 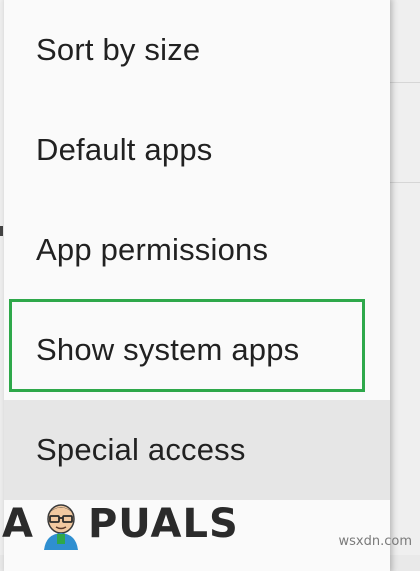 I want to click on brand-letter: A, so click(x=18, y=524).